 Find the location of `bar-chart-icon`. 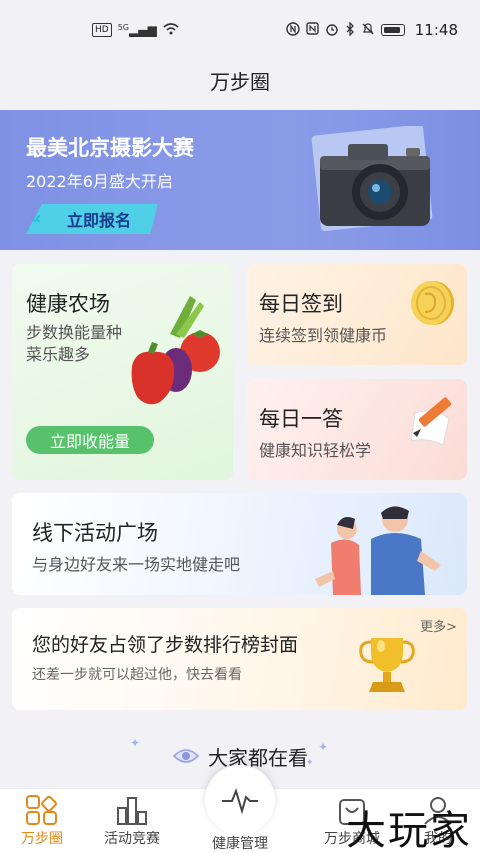

bar-chart-icon is located at coordinates (132, 810).